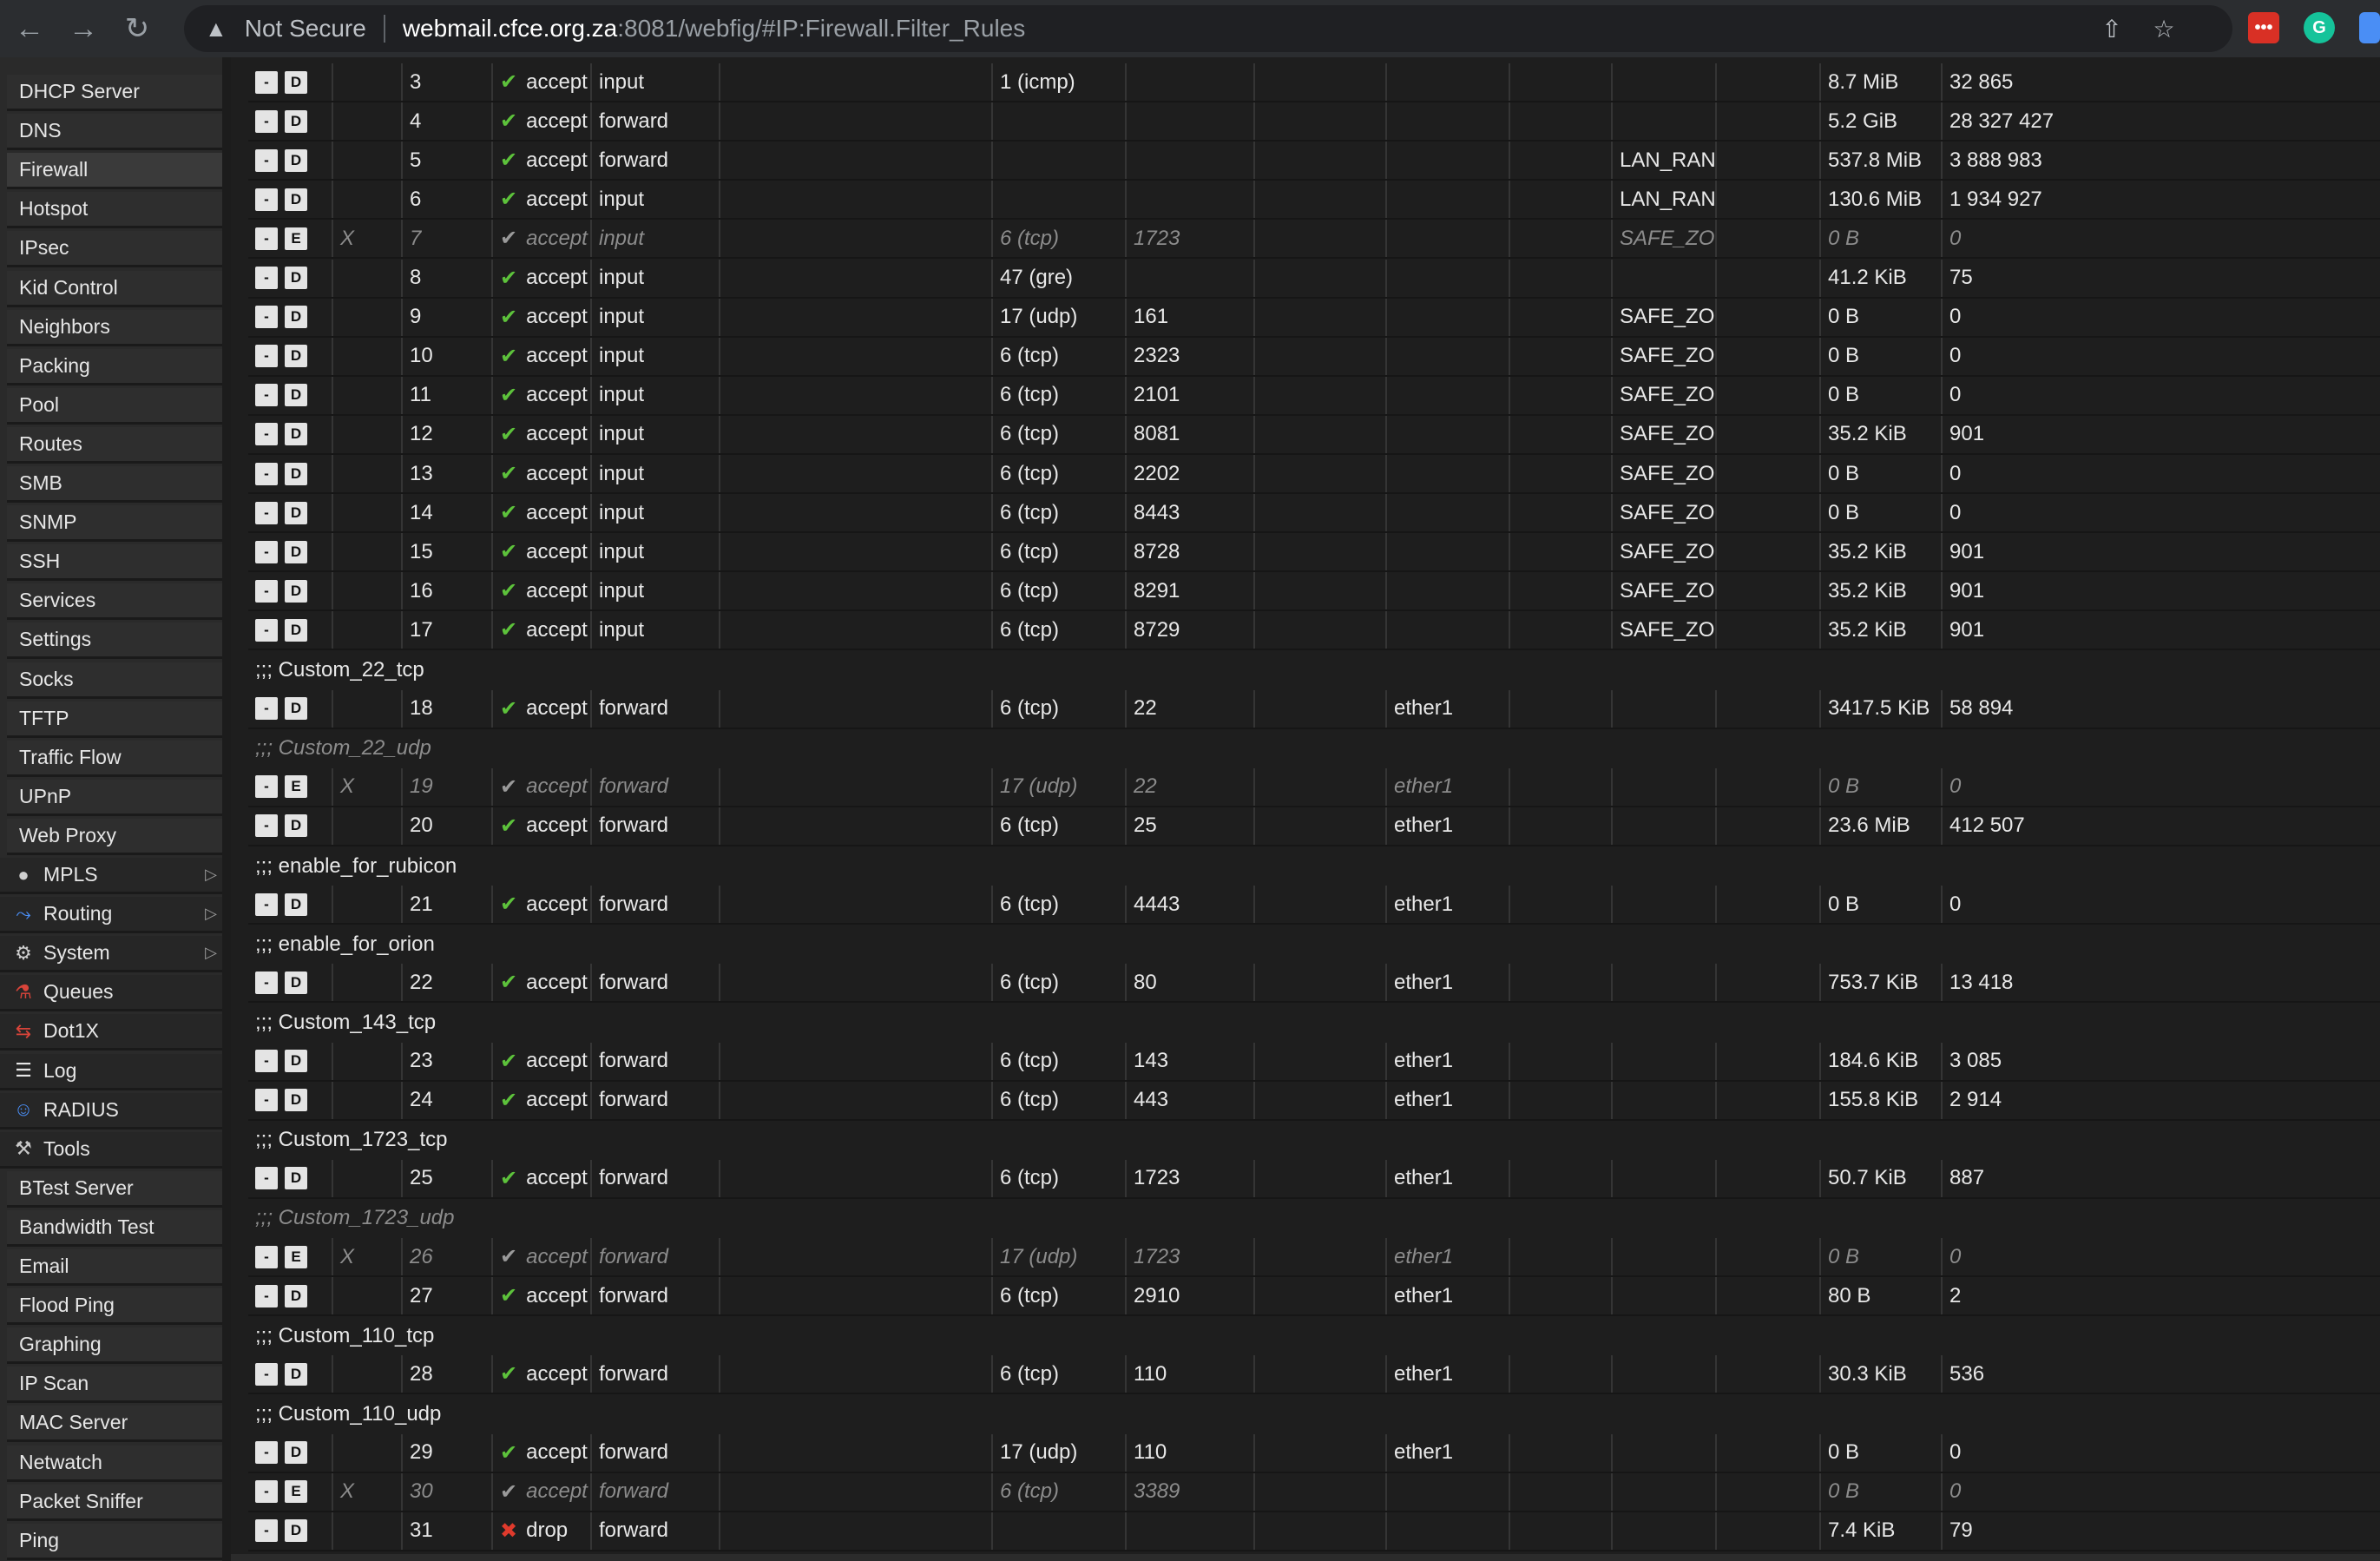 Image resolution: width=2380 pixels, height=1561 pixels. Describe the element at coordinates (117, 1267) in the screenshot. I see `sidebar-item-email: Email` at that location.